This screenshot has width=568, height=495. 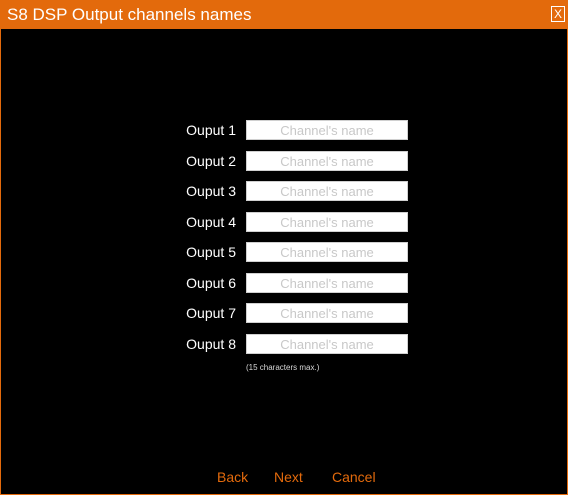 I want to click on output-row-2: Ouput 2, so click(x=284, y=161).